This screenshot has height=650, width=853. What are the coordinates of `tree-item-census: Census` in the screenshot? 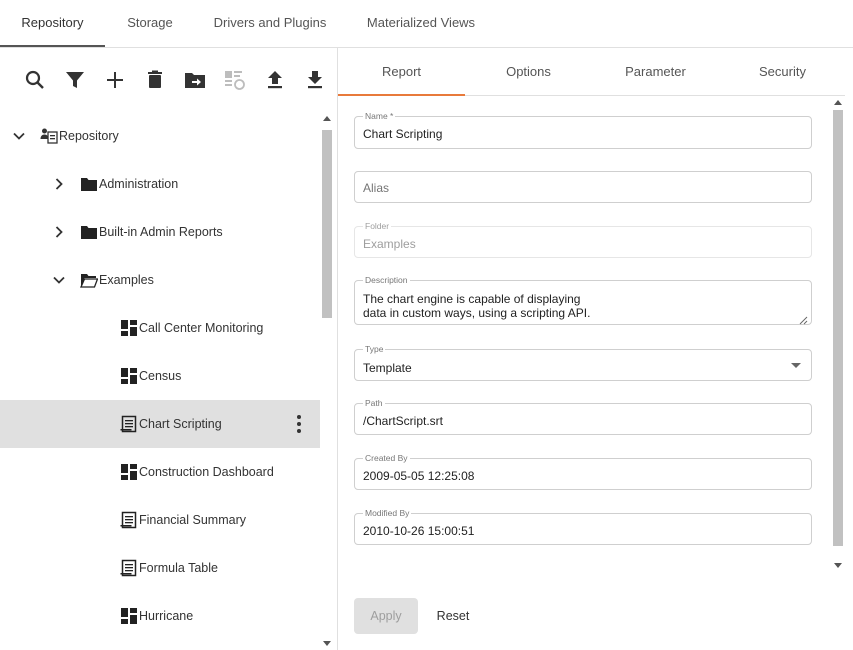 It's located at (160, 376).